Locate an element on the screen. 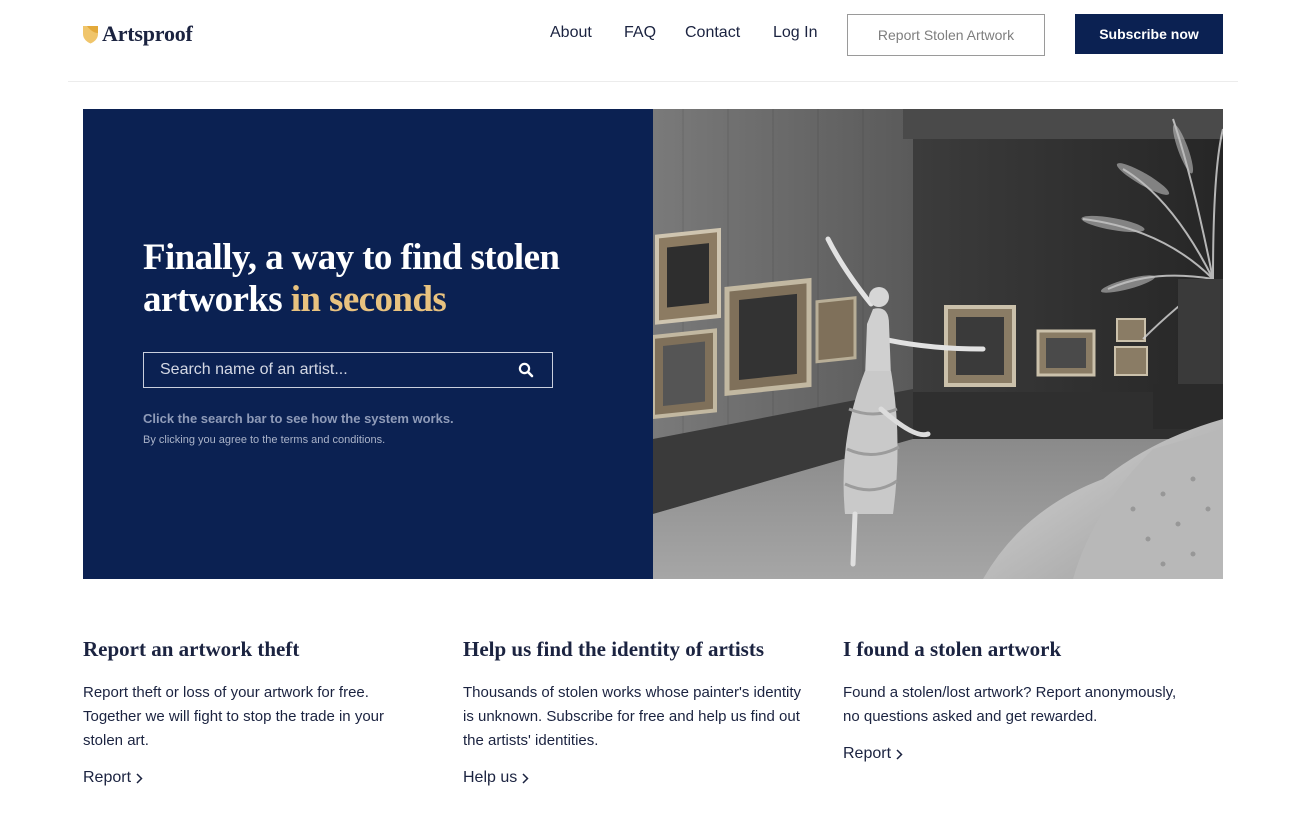 This screenshot has width=1290, height=828. search-button is located at coordinates (526, 370).